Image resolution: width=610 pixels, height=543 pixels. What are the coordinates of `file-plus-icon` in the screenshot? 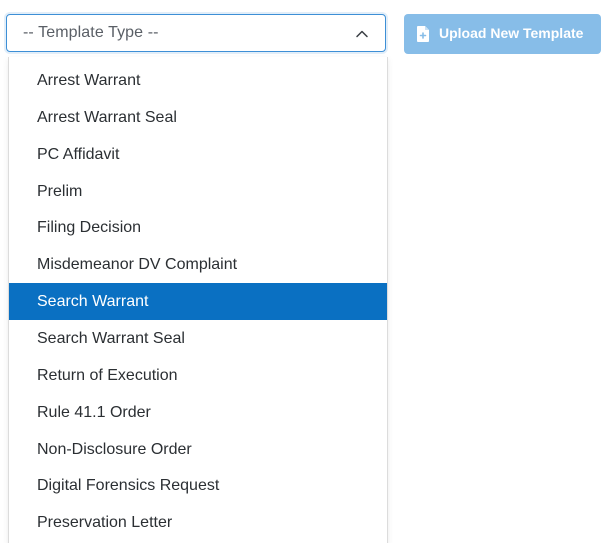 It's located at (423, 34).